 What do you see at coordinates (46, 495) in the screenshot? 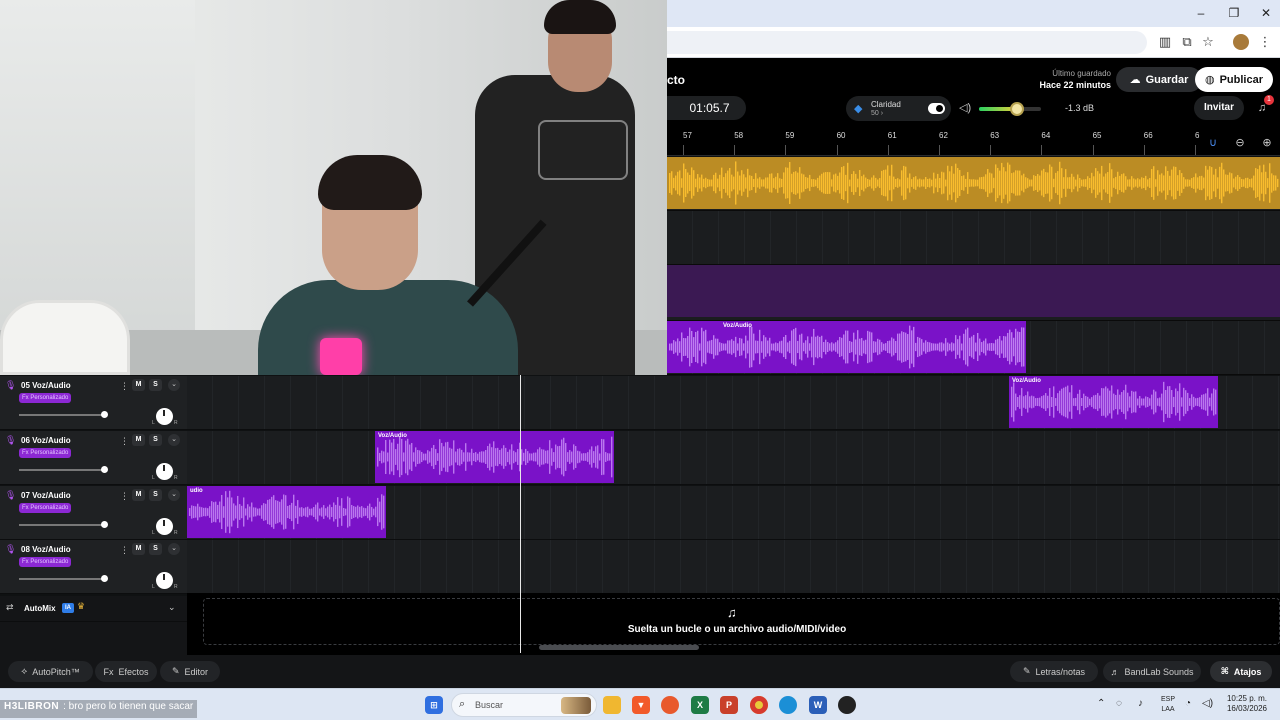
I see `track-name: 07 Voz/Audio` at bounding box center [46, 495].